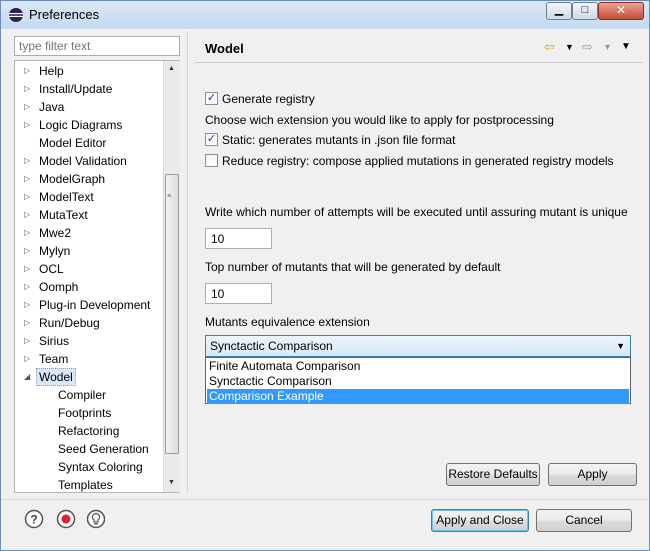  Describe the element at coordinates (569, 47) in the screenshot. I see `back-menu-icon: ▼` at that location.